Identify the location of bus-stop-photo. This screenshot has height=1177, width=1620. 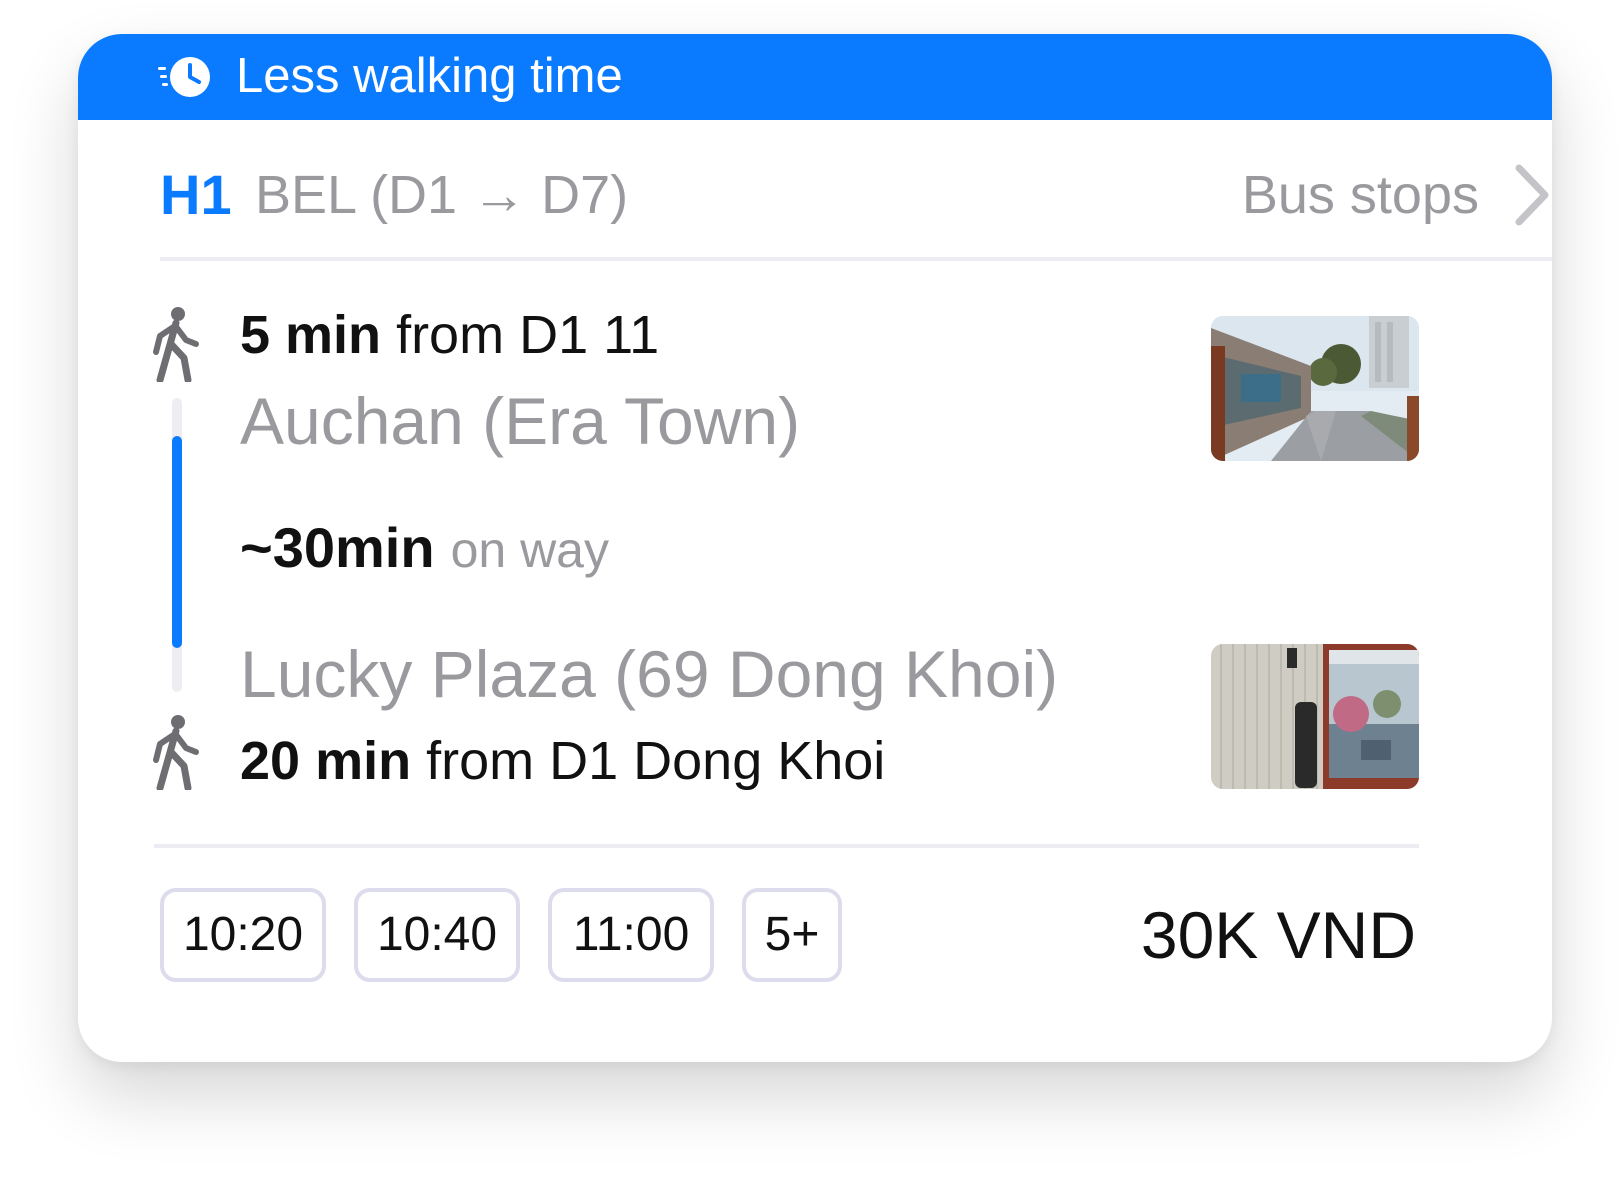
(1315, 716).